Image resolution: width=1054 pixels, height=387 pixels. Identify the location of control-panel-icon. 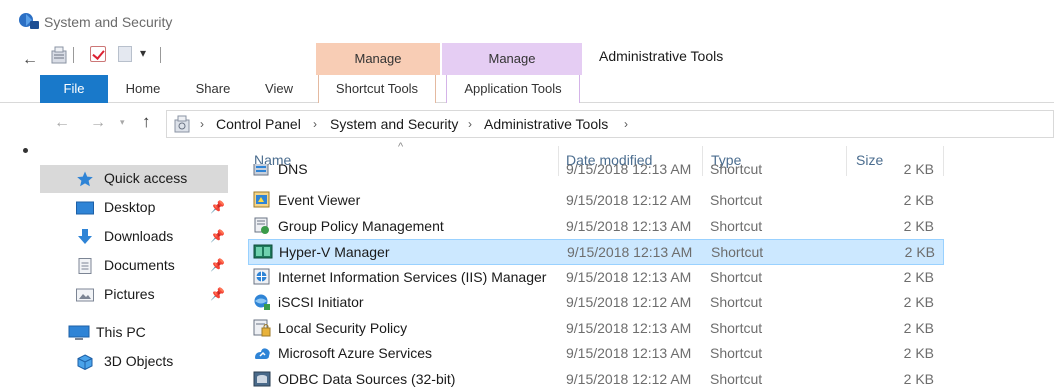
(29, 21).